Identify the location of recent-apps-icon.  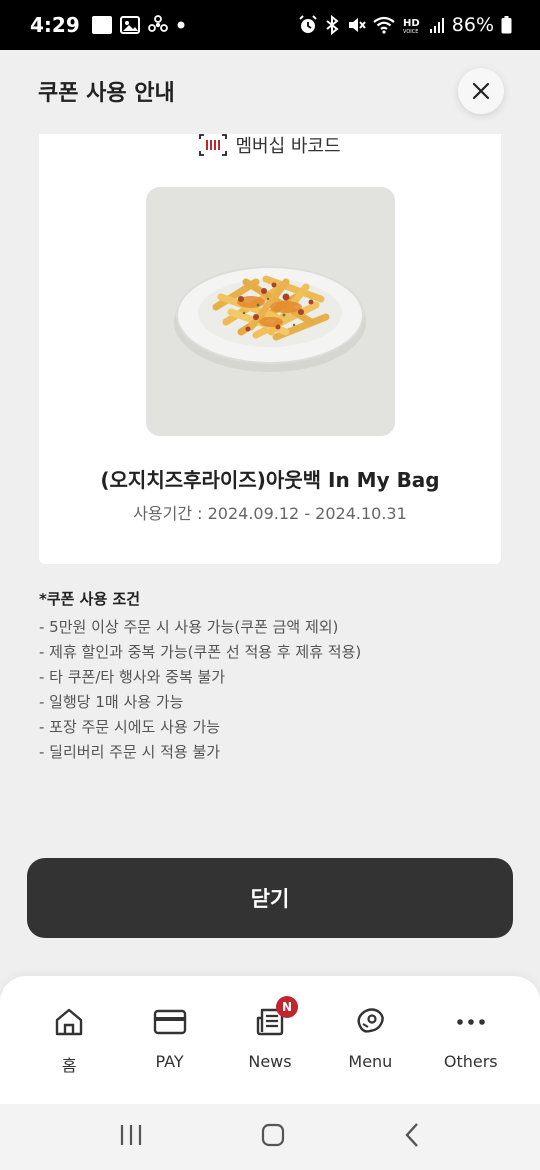
(131, 1137).